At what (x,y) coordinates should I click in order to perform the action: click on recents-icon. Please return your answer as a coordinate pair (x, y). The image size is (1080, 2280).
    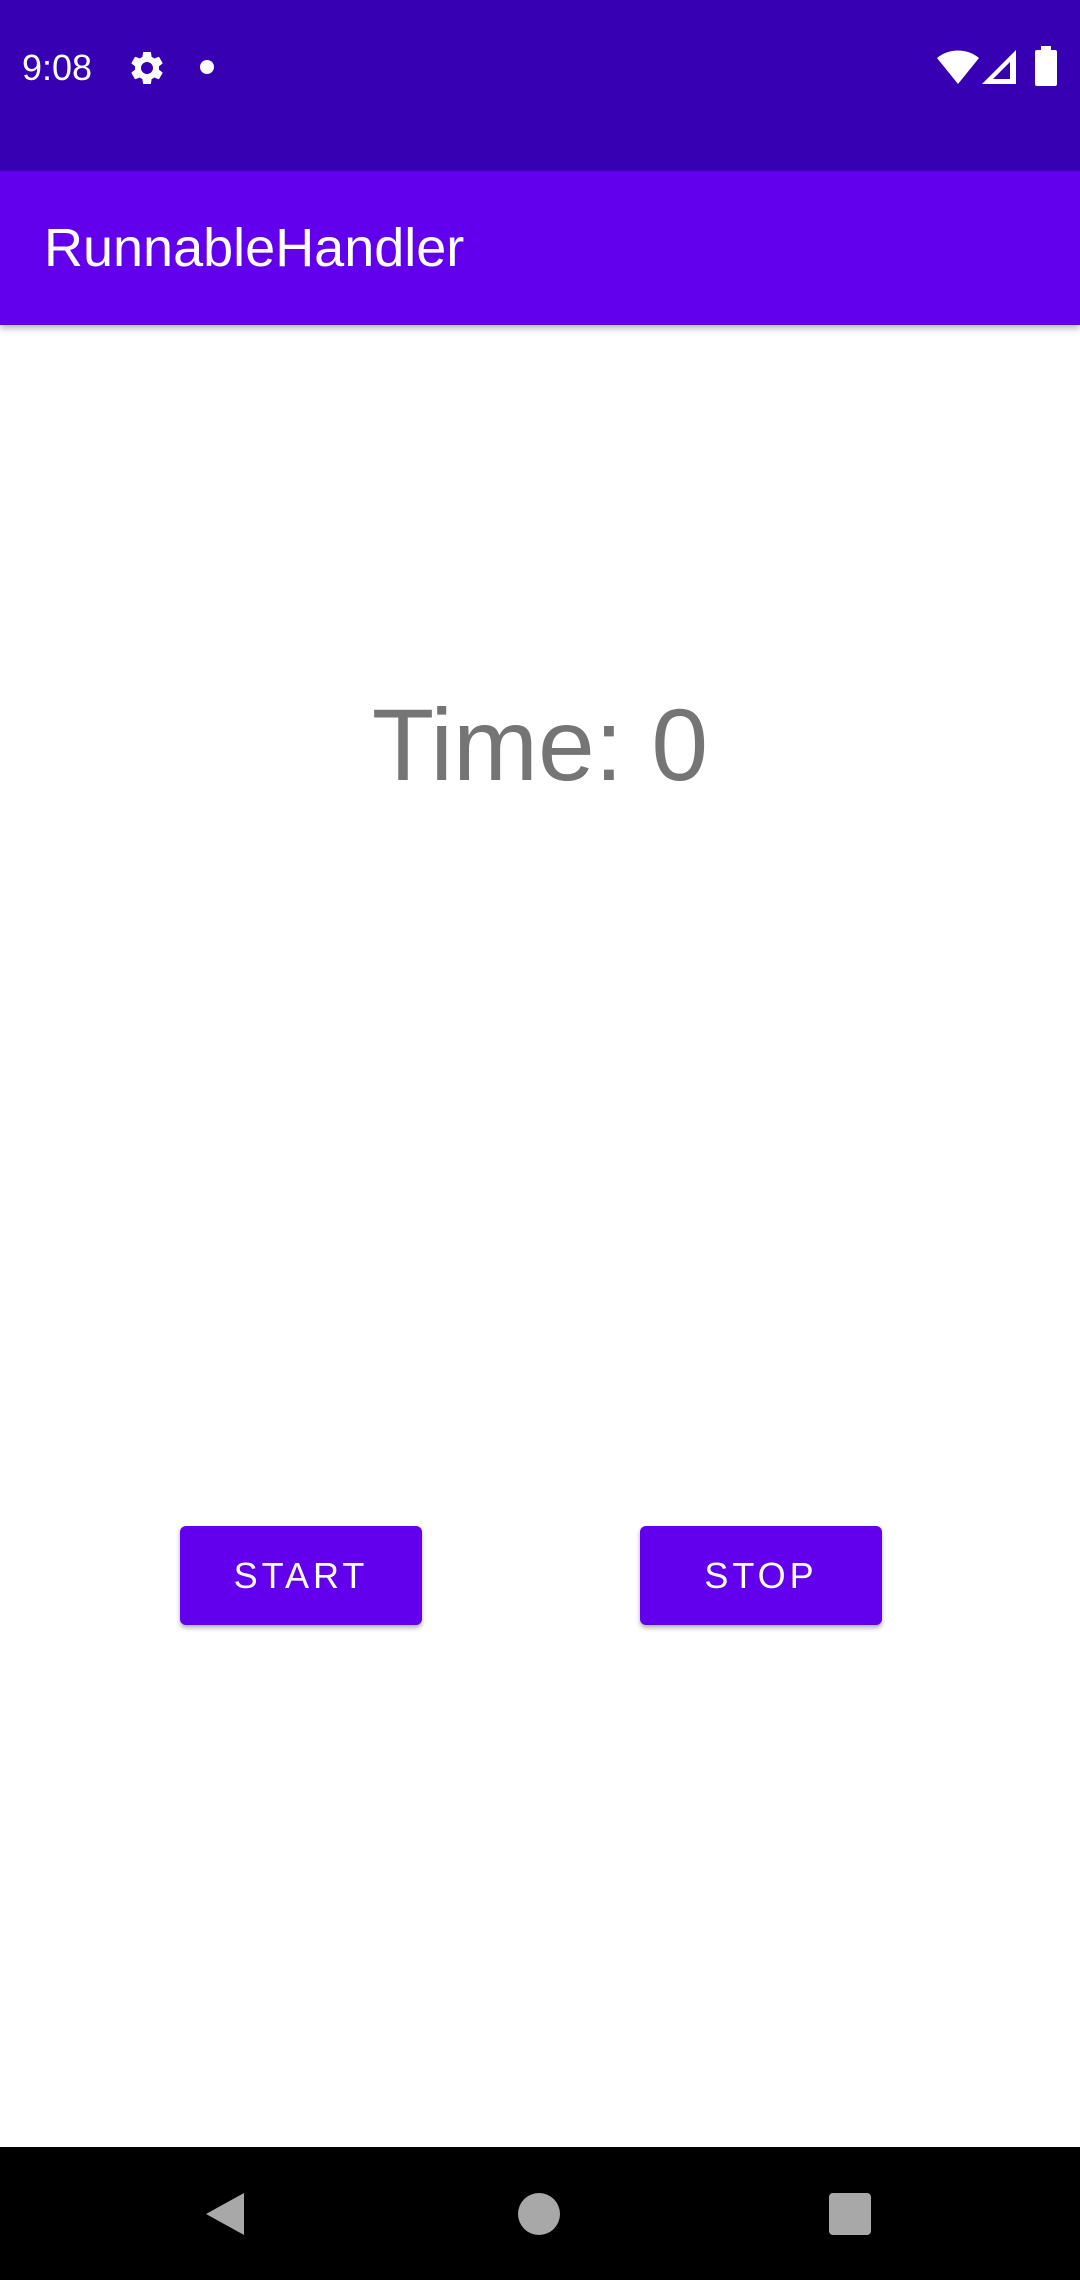
    Looking at the image, I should click on (850, 2214).